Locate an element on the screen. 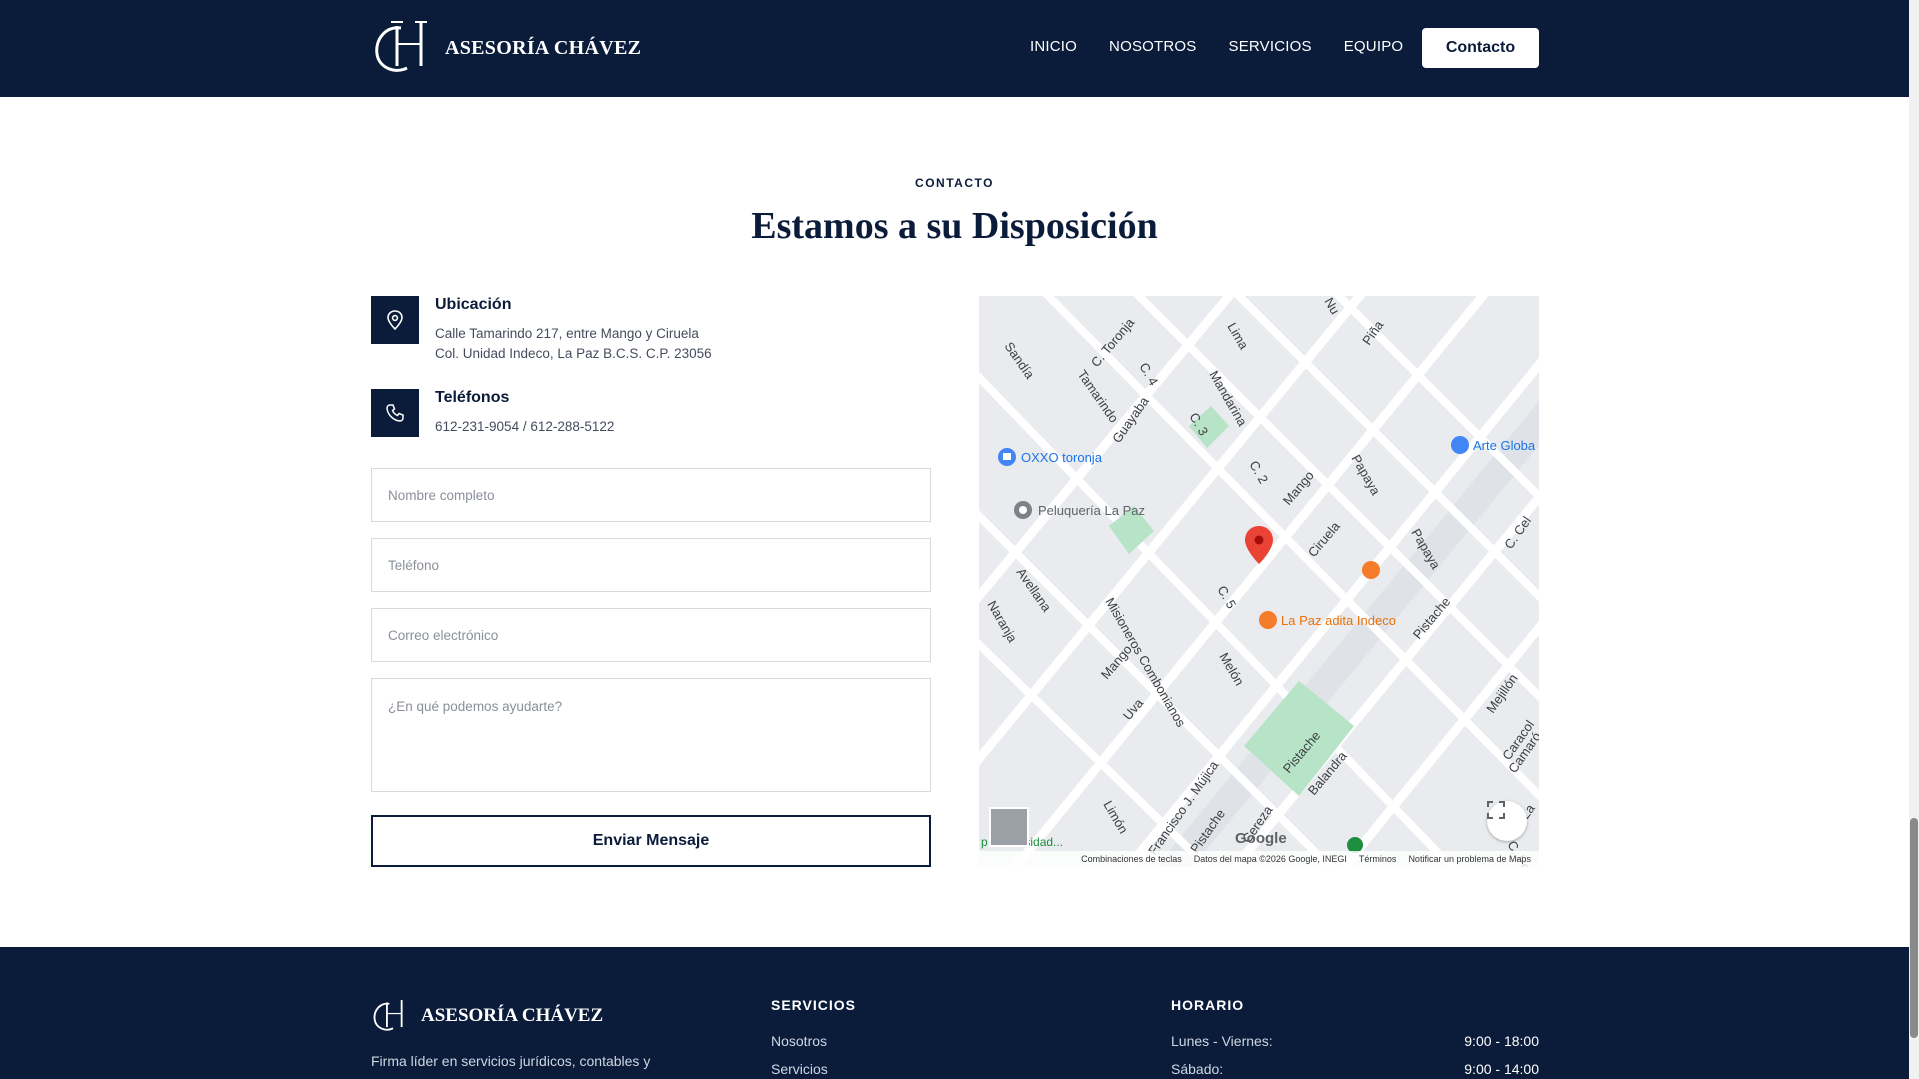 The image size is (1919, 1079). arte-poi: Arte Globa is located at coordinates (1493, 445).